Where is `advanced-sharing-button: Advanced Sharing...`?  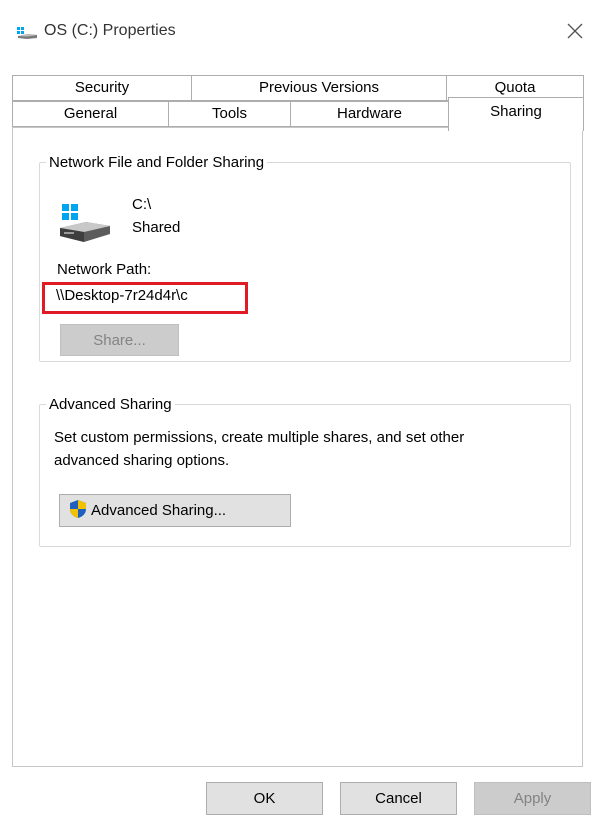
advanced-sharing-button: Advanced Sharing... is located at coordinates (175, 510).